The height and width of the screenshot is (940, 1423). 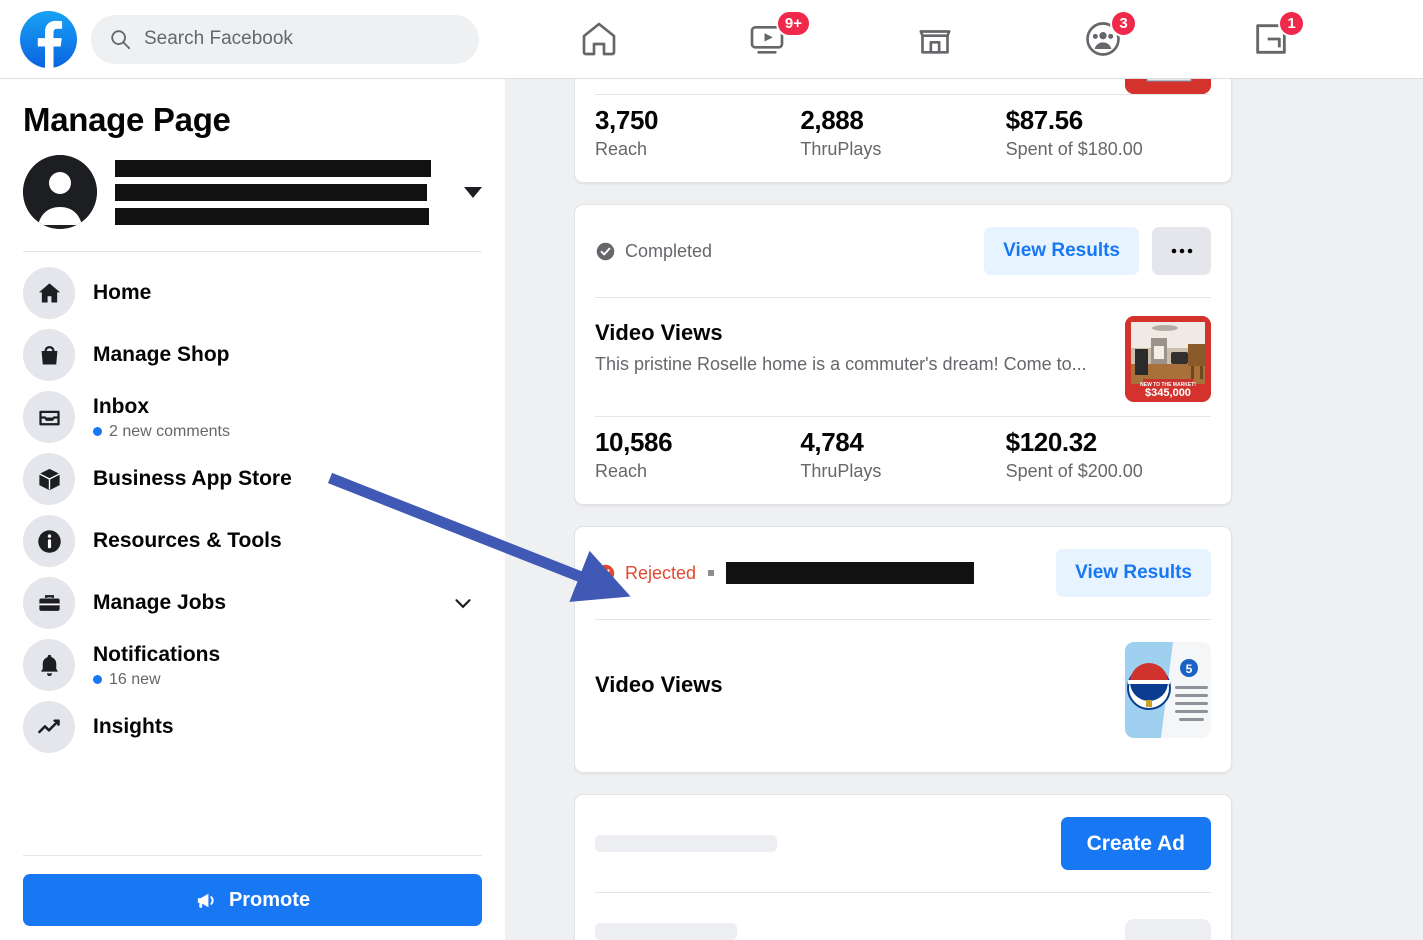 I want to click on sidebar-item-resources-tools: Resources & Tools, so click(x=252, y=541).